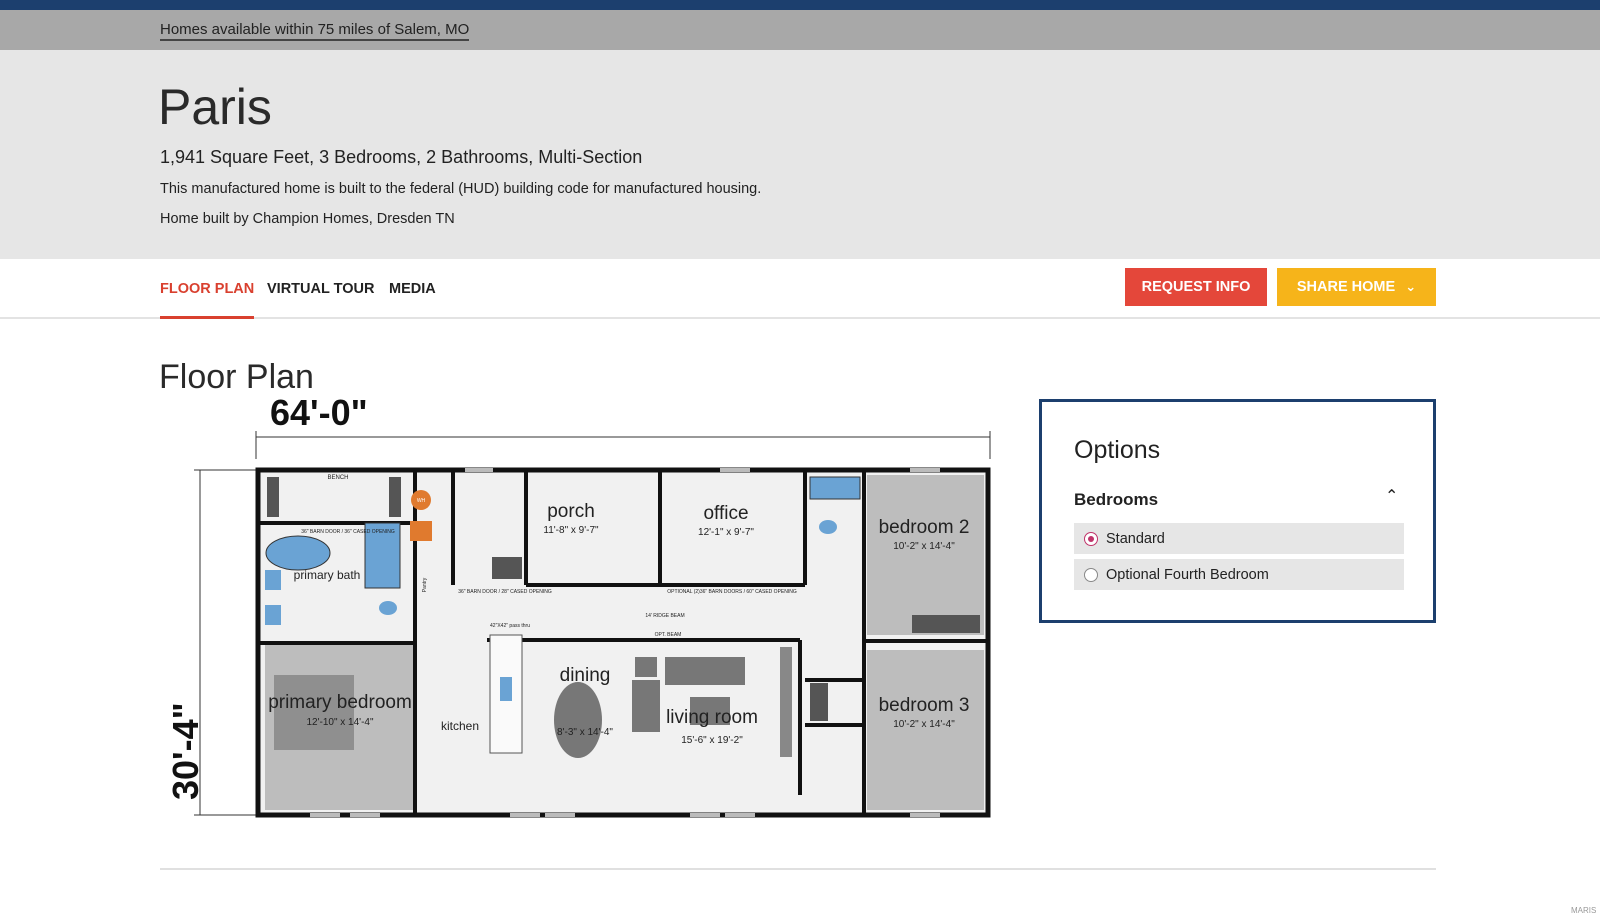  I want to click on tab-virtual-tour: VIRTUAL TOUR, so click(320, 289).